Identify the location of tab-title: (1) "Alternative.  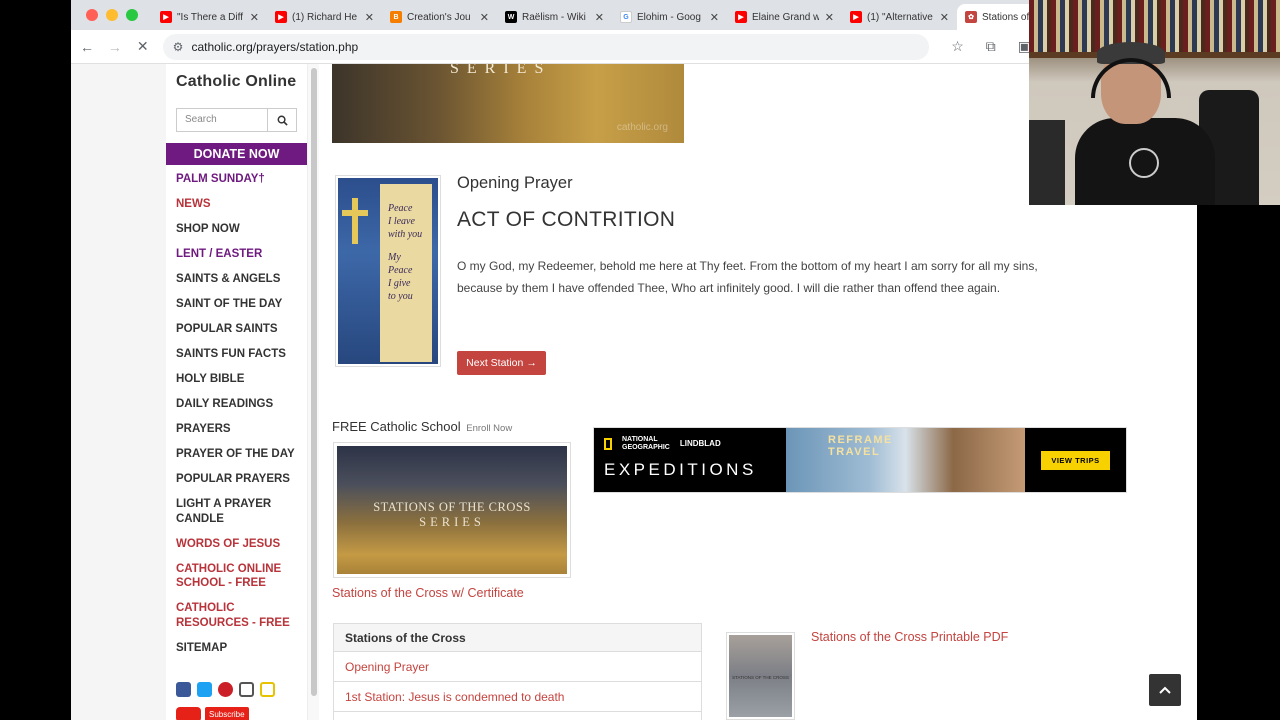
(900, 17).